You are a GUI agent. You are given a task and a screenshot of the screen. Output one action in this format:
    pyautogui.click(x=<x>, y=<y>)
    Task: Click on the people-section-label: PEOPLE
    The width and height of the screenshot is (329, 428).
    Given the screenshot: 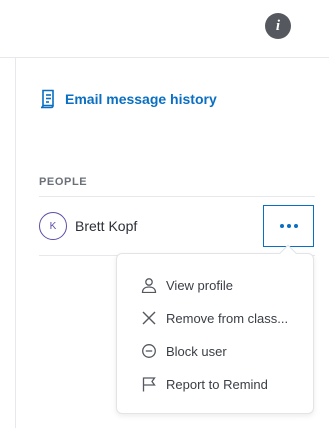 What is the action you would take?
    pyautogui.click(x=63, y=182)
    